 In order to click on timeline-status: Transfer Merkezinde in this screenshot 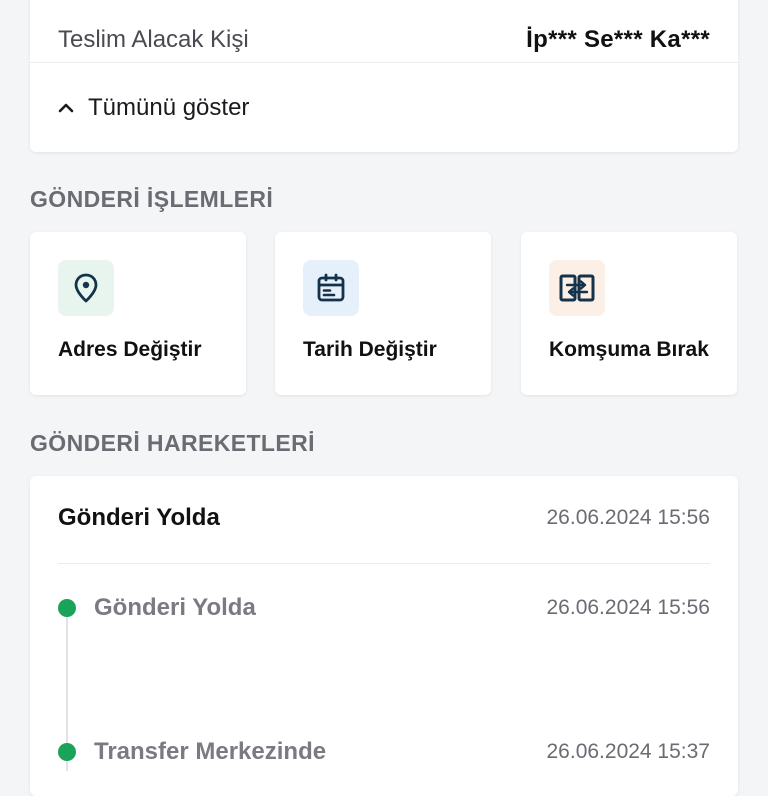, I will do `click(210, 751)`.